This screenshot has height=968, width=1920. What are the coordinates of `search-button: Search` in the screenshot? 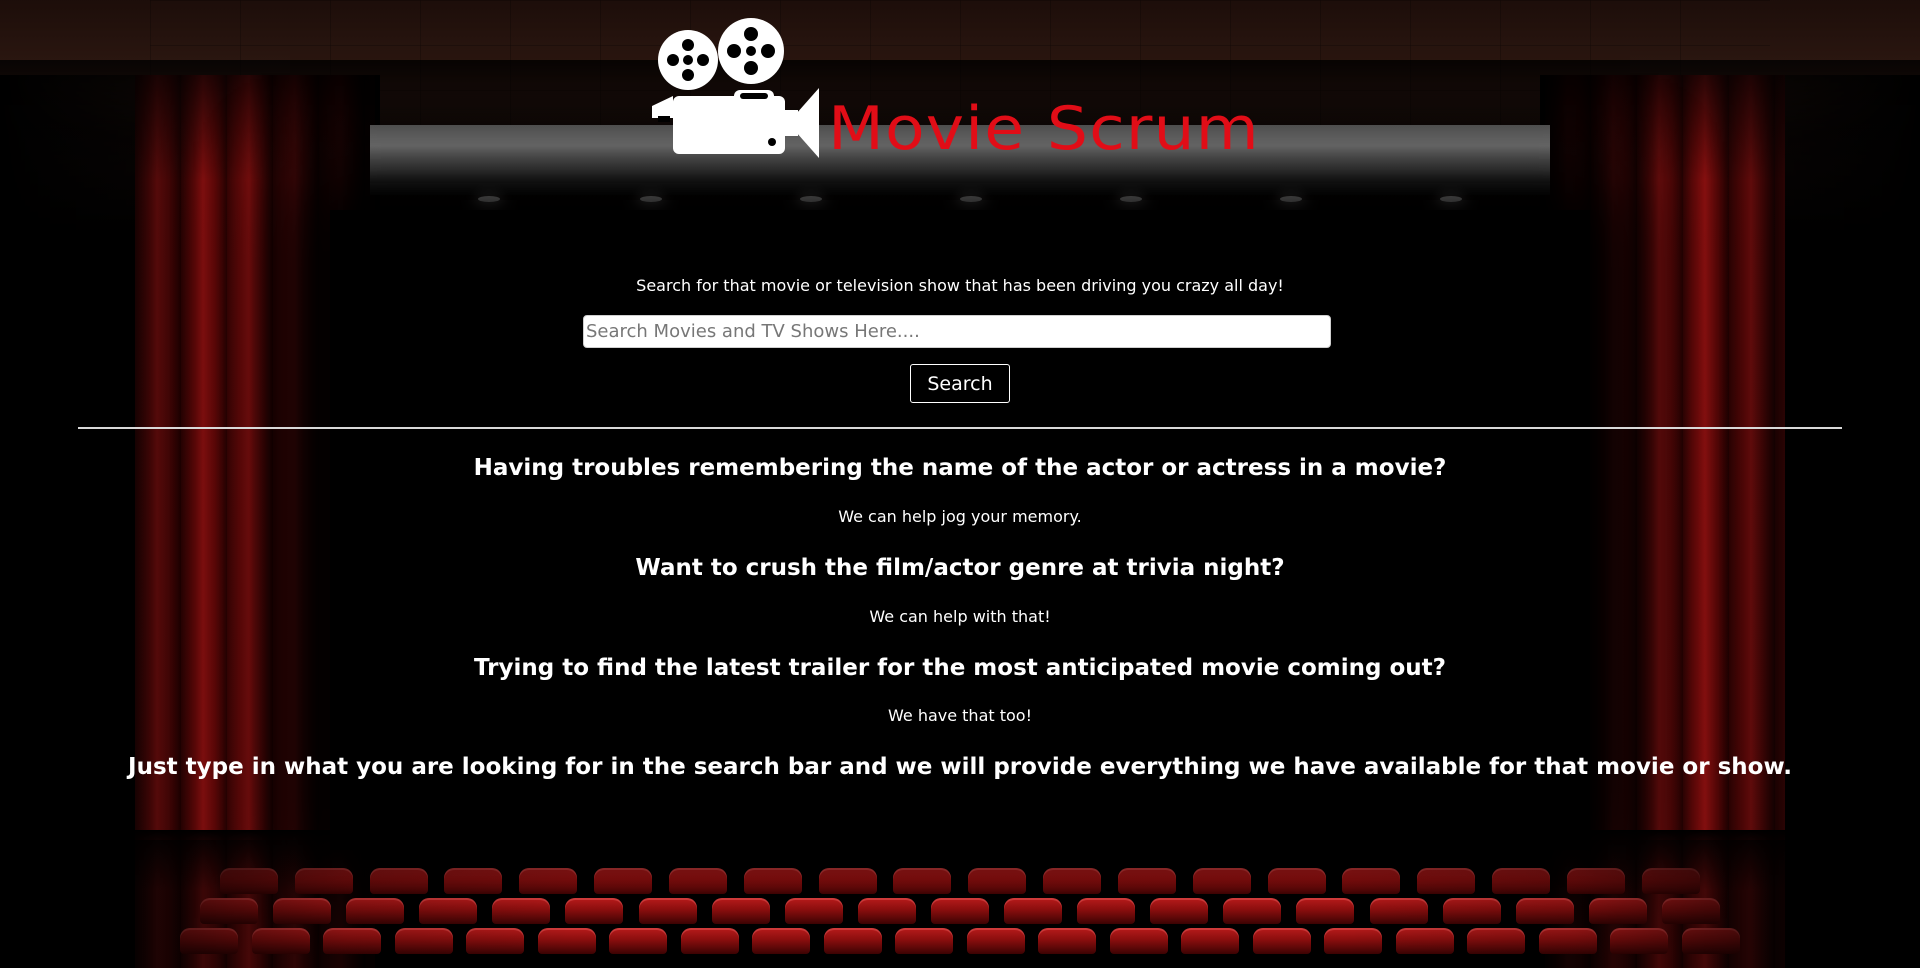 It's located at (960, 383).